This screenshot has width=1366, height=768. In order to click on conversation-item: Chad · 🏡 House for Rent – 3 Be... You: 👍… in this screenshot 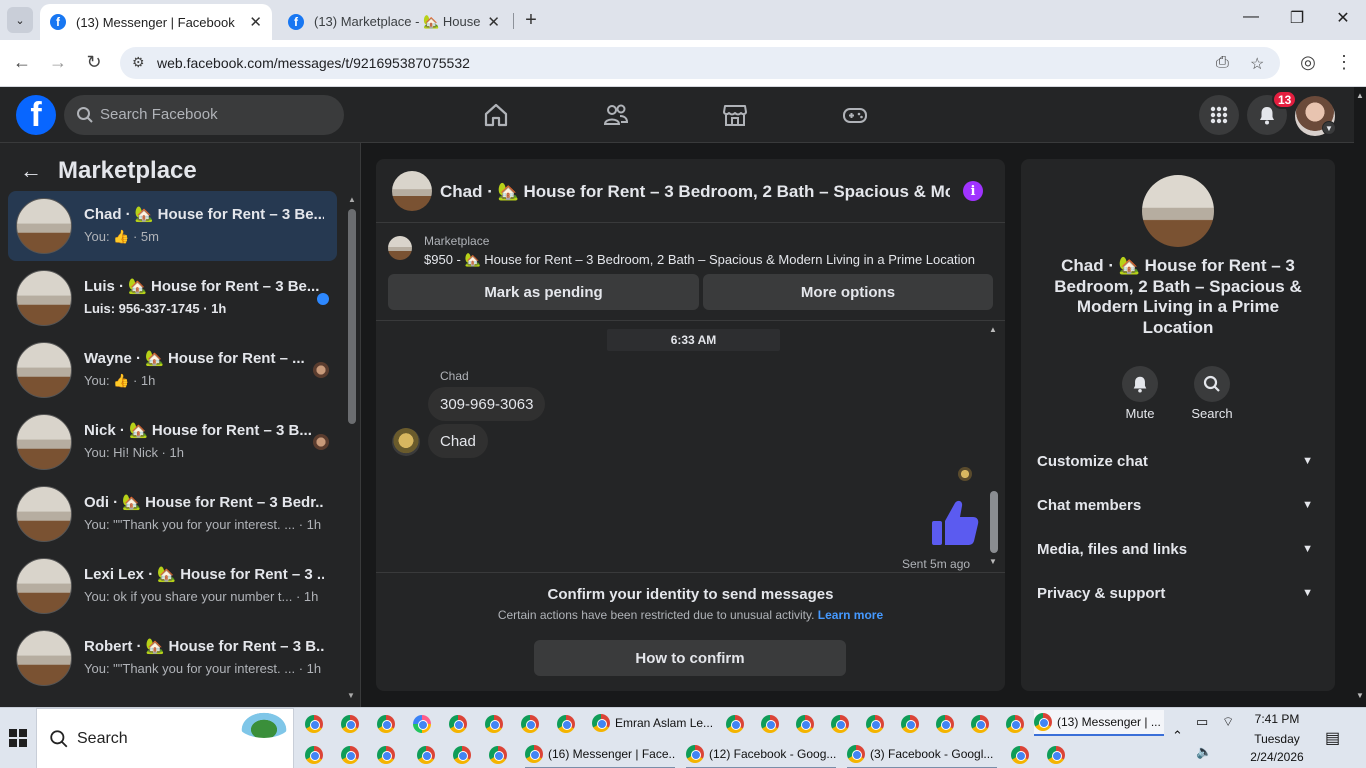, I will do `click(172, 226)`.